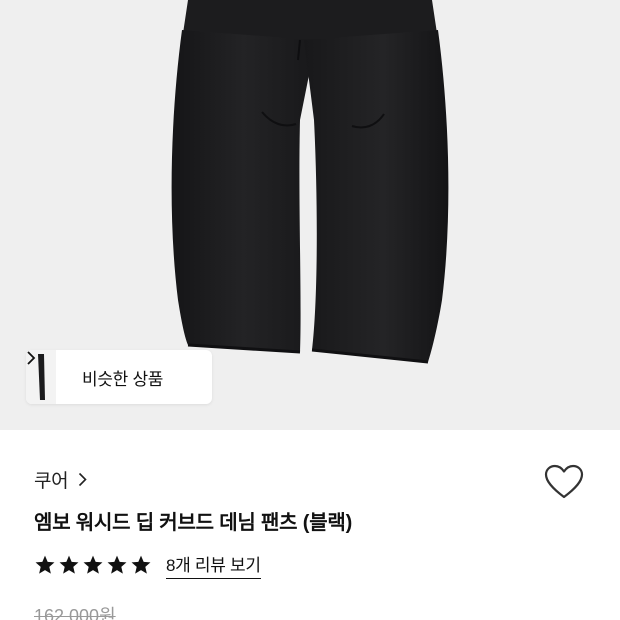 The width and height of the screenshot is (620, 620). I want to click on rating-stars, so click(94, 565).